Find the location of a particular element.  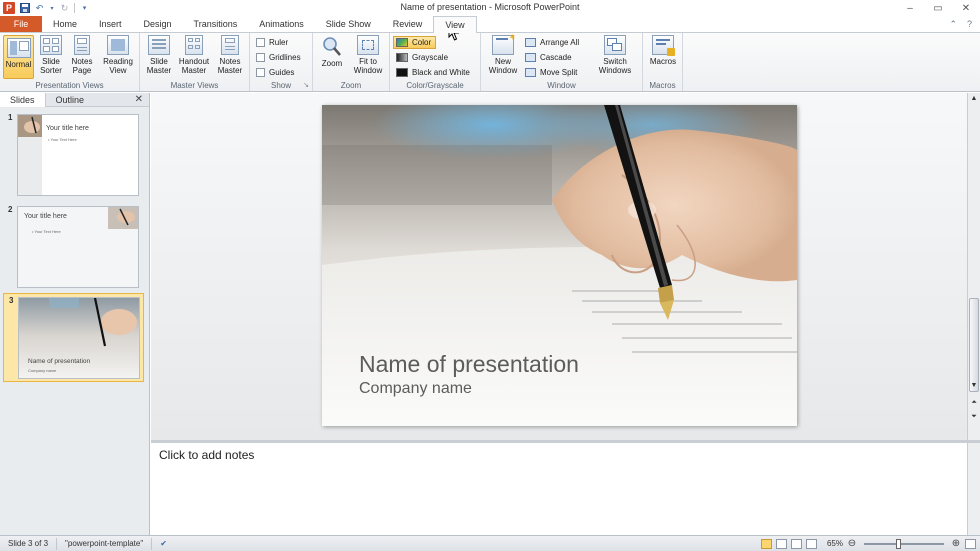

guides-checkbox is located at coordinates (260, 72).